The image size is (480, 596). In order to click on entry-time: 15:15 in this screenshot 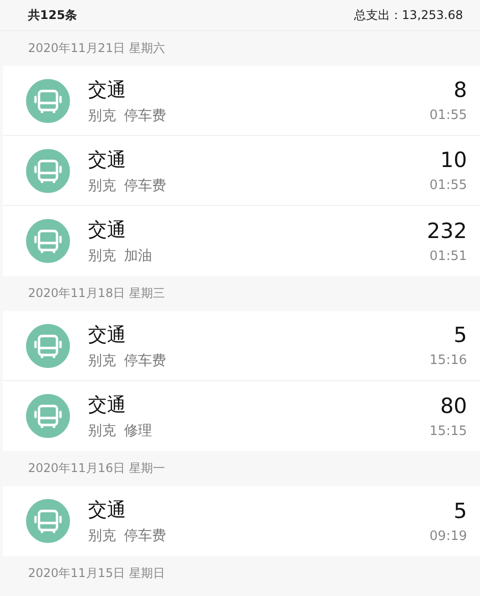, I will do `click(448, 431)`.